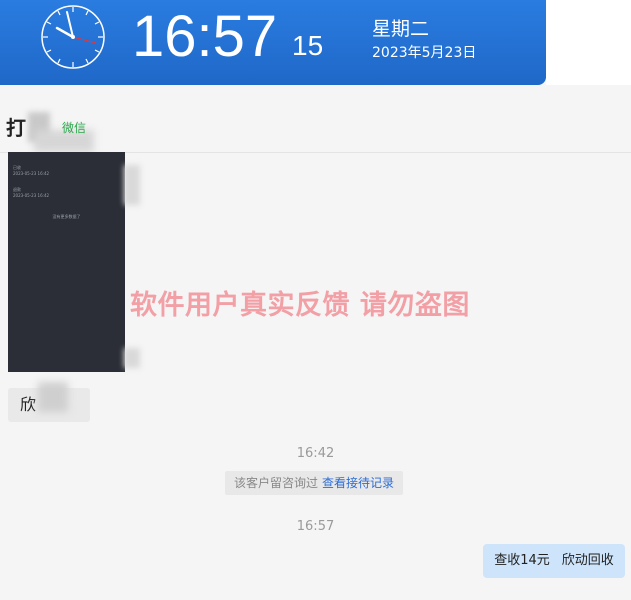 The width and height of the screenshot is (631, 600). Describe the element at coordinates (300, 305) in the screenshot. I see `watermark: 软件用户真实反馈 请勿盗图` at that location.